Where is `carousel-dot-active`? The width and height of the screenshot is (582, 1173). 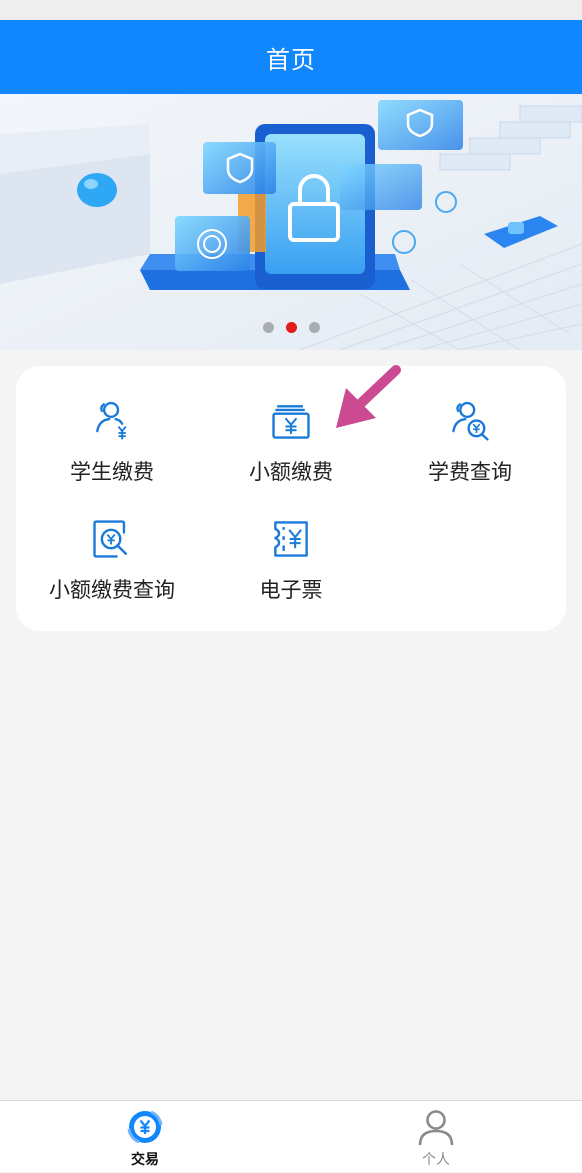
carousel-dot-active is located at coordinates (291, 327).